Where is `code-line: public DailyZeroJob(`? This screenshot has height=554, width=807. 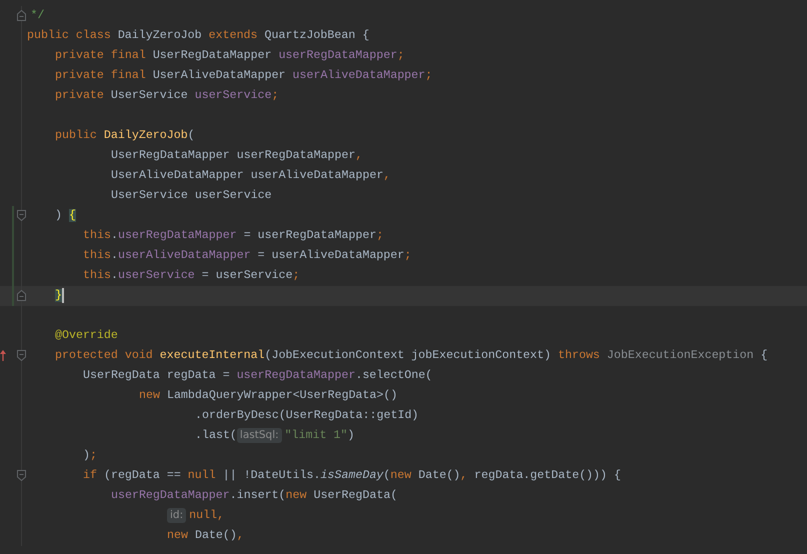
code-line: public DailyZeroJob( is located at coordinates (125, 136).